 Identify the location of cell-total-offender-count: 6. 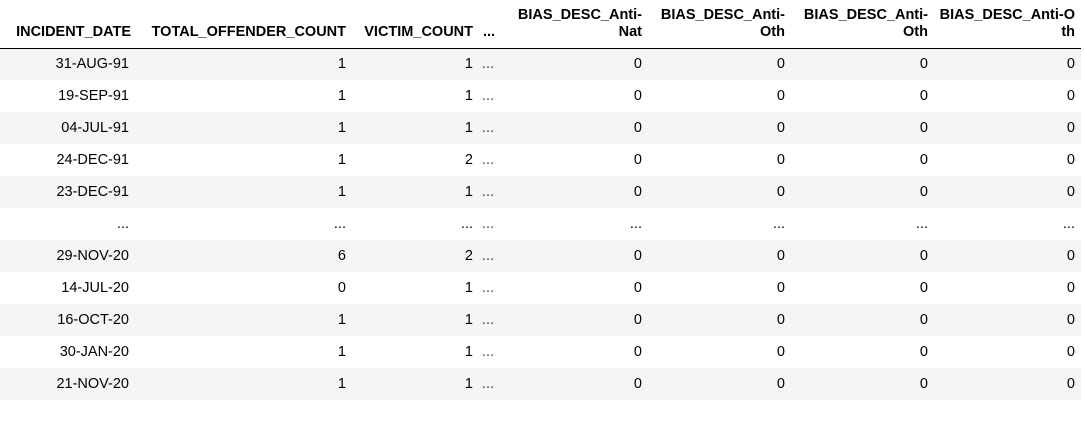
(341, 256).